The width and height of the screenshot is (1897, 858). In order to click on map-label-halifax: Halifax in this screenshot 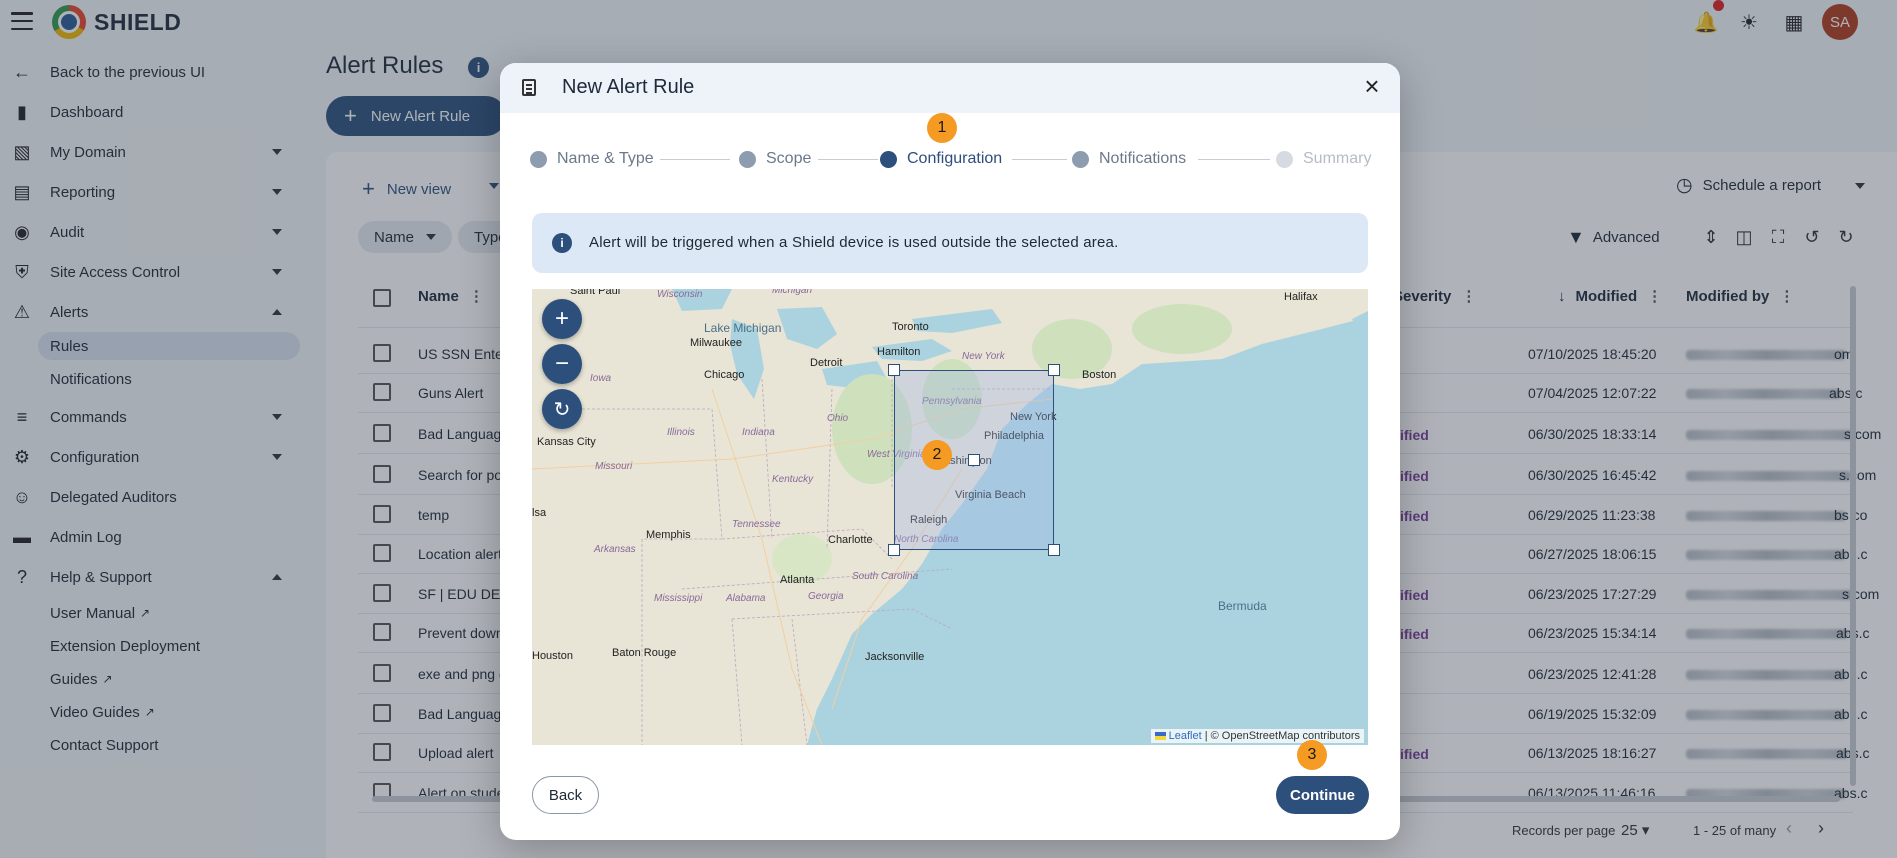, I will do `click(1301, 297)`.